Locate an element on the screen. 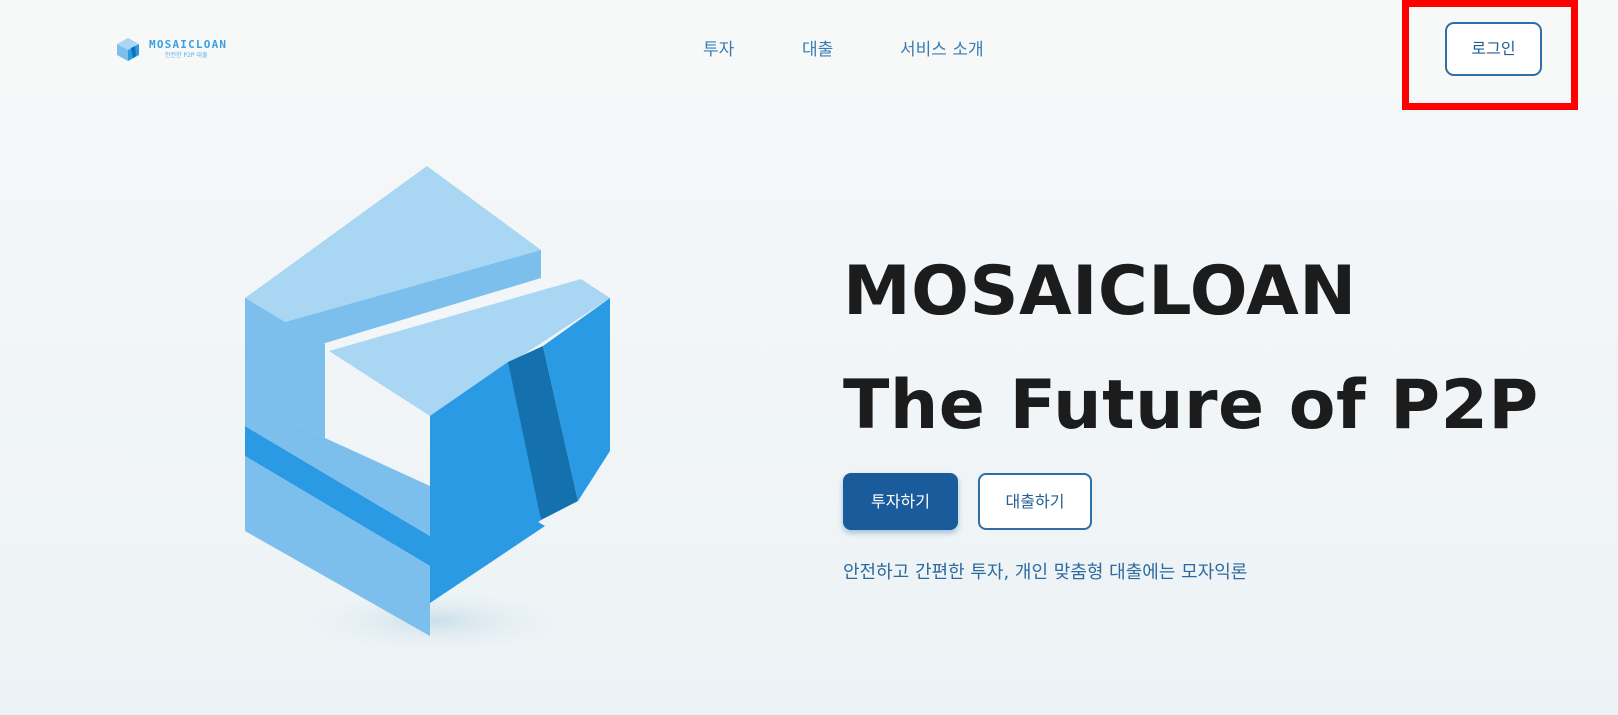  highlight-box is located at coordinates (1490, 55).